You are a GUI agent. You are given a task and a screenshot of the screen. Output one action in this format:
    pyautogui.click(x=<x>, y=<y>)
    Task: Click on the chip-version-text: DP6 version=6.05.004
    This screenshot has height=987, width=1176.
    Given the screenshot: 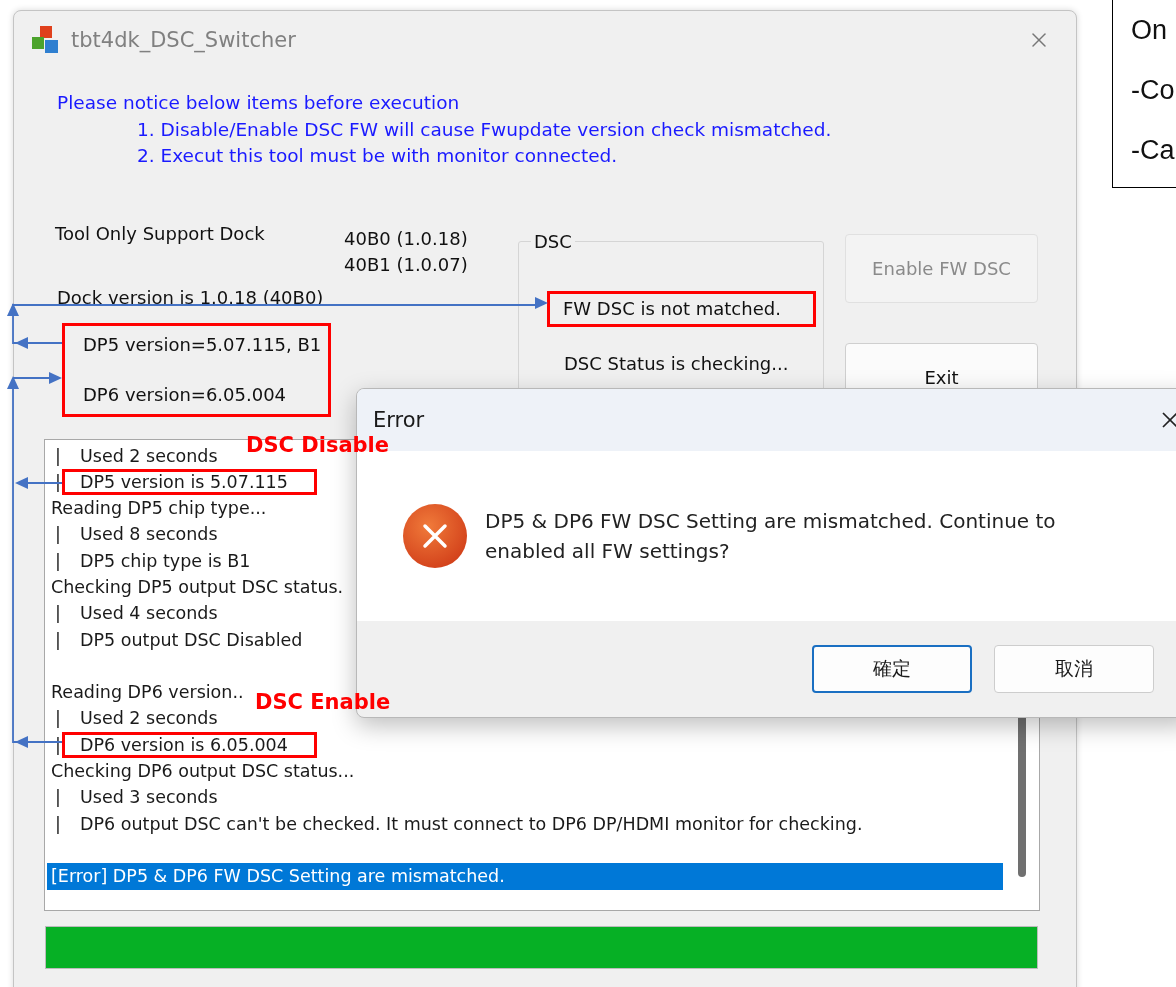 What is the action you would take?
    pyautogui.click(x=185, y=394)
    